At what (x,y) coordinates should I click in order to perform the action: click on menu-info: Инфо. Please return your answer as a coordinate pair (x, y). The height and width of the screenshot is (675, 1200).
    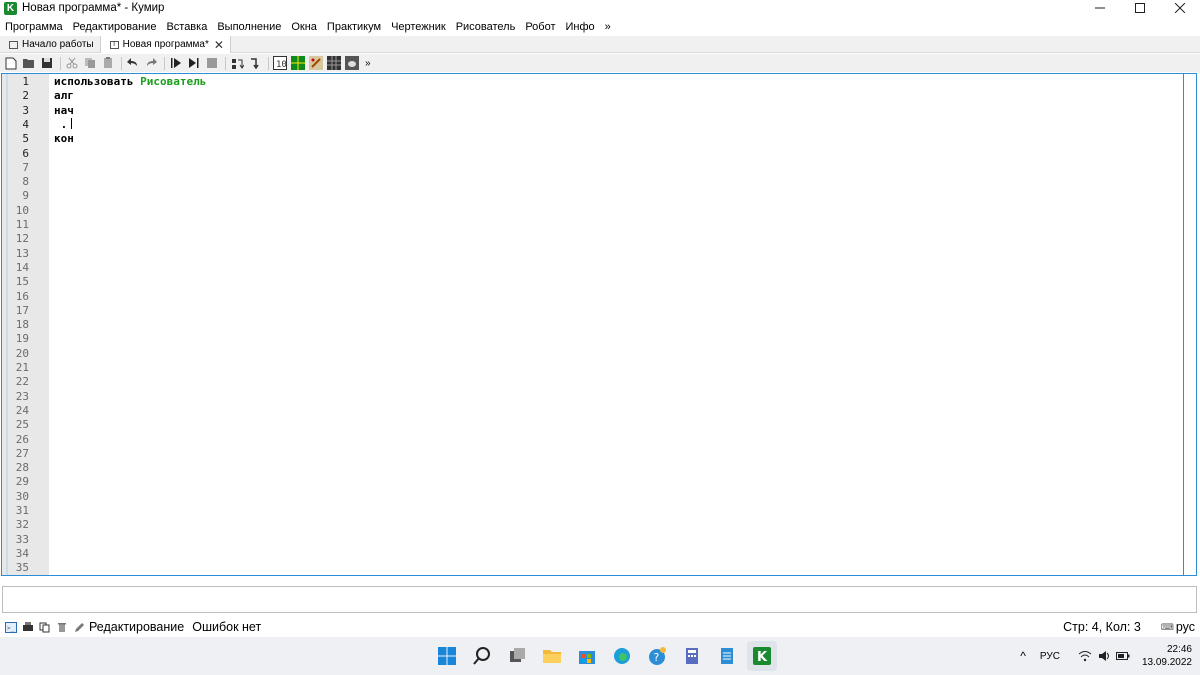
    Looking at the image, I should click on (580, 27).